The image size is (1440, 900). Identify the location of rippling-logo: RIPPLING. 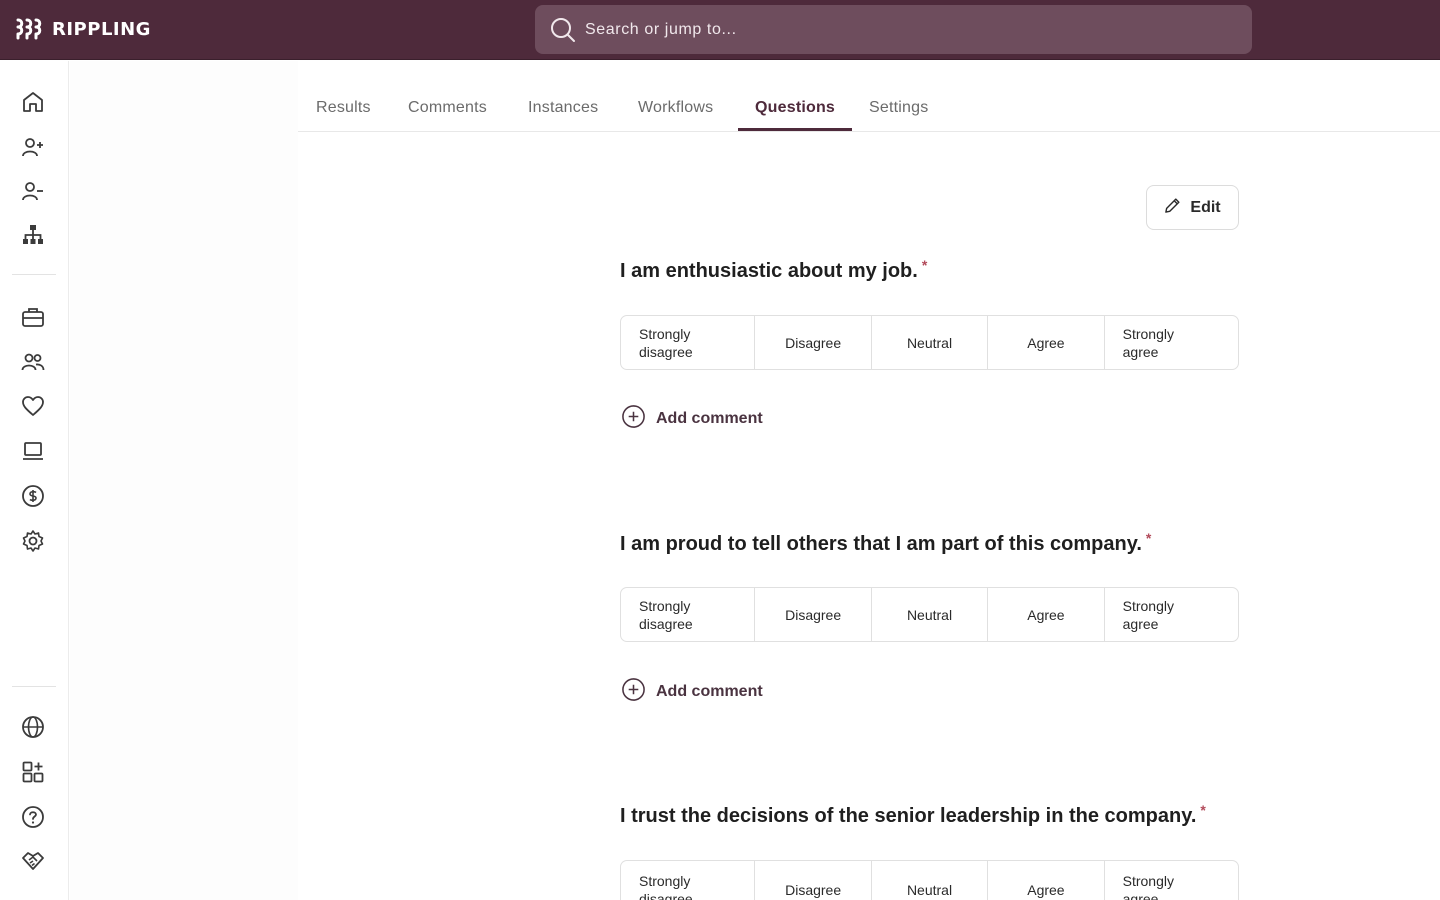
(83, 29).